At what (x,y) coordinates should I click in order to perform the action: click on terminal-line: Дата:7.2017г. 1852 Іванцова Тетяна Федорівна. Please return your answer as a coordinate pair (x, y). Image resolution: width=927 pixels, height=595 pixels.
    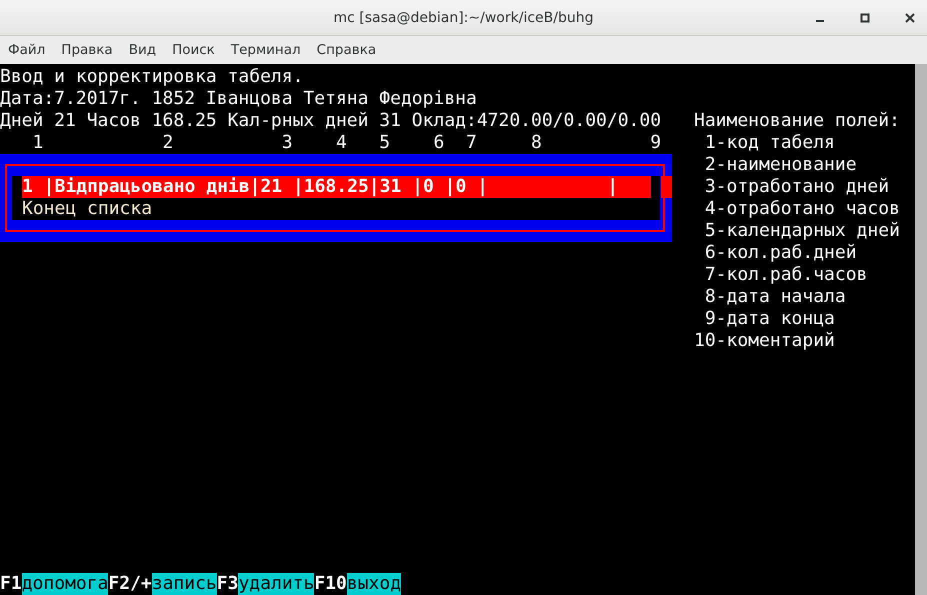
    Looking at the image, I should click on (239, 99).